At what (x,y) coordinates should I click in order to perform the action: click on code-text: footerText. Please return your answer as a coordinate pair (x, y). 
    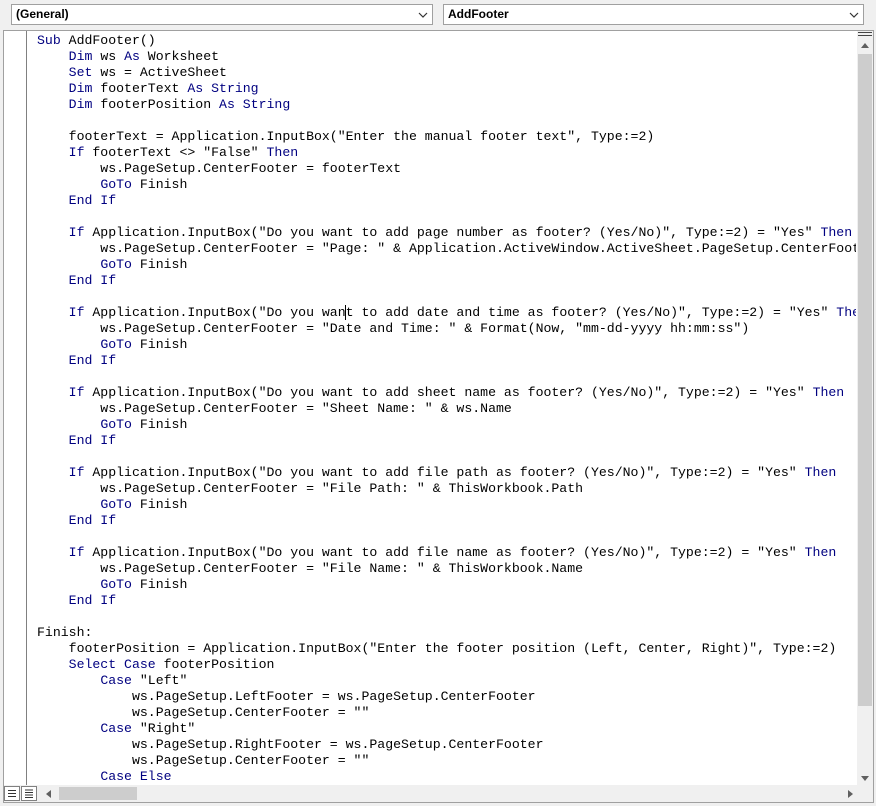
    Looking at the image, I should click on (140, 88).